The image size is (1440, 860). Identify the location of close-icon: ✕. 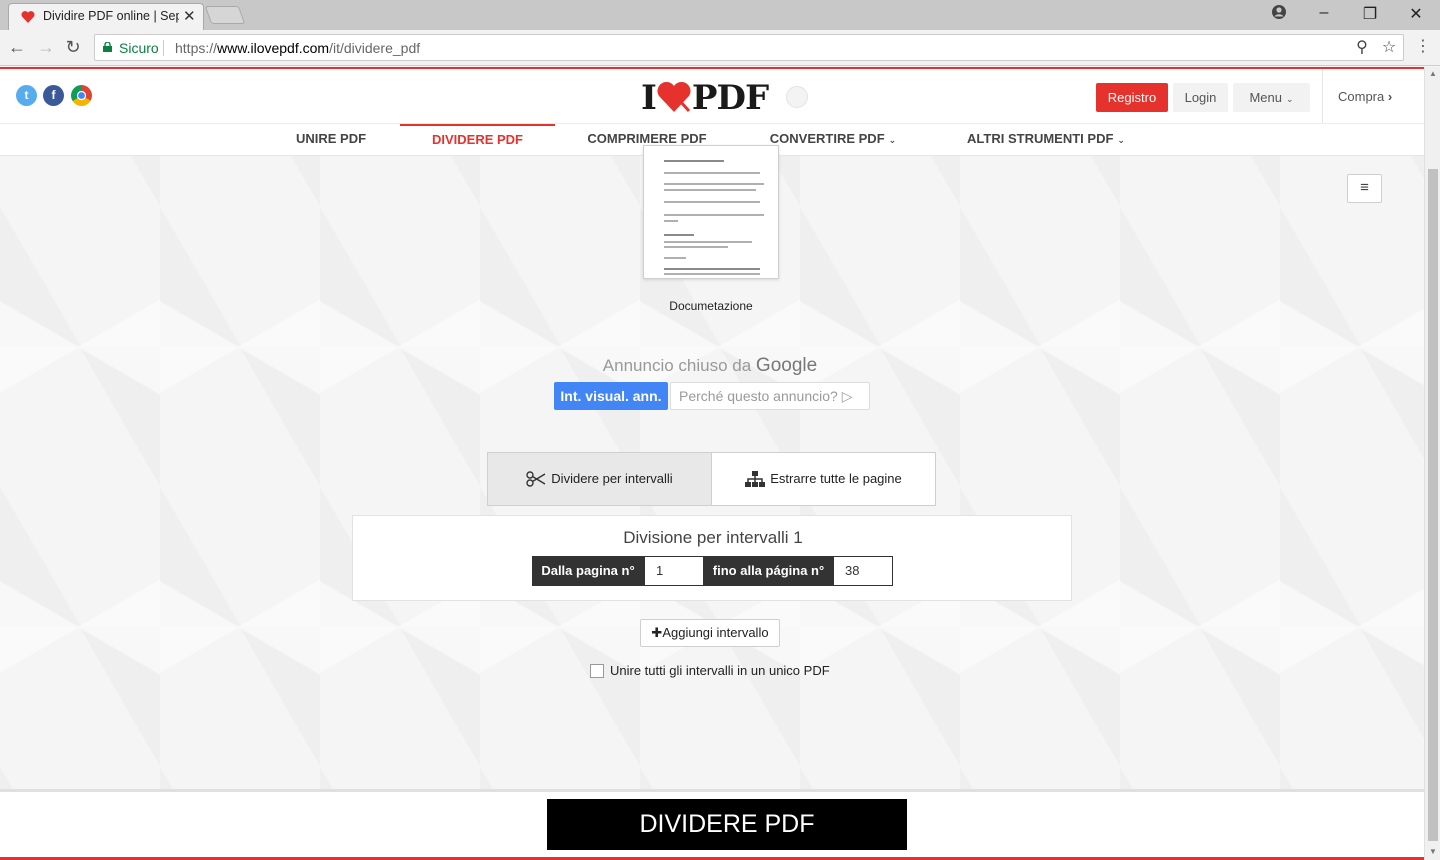
(189, 16).